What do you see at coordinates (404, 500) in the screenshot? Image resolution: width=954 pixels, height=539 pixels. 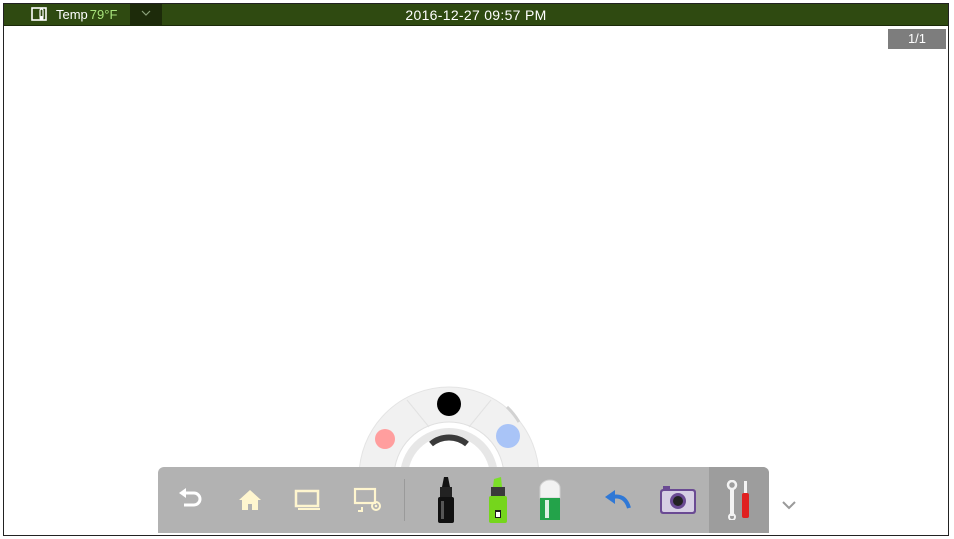 I see `toolbar-divider` at bounding box center [404, 500].